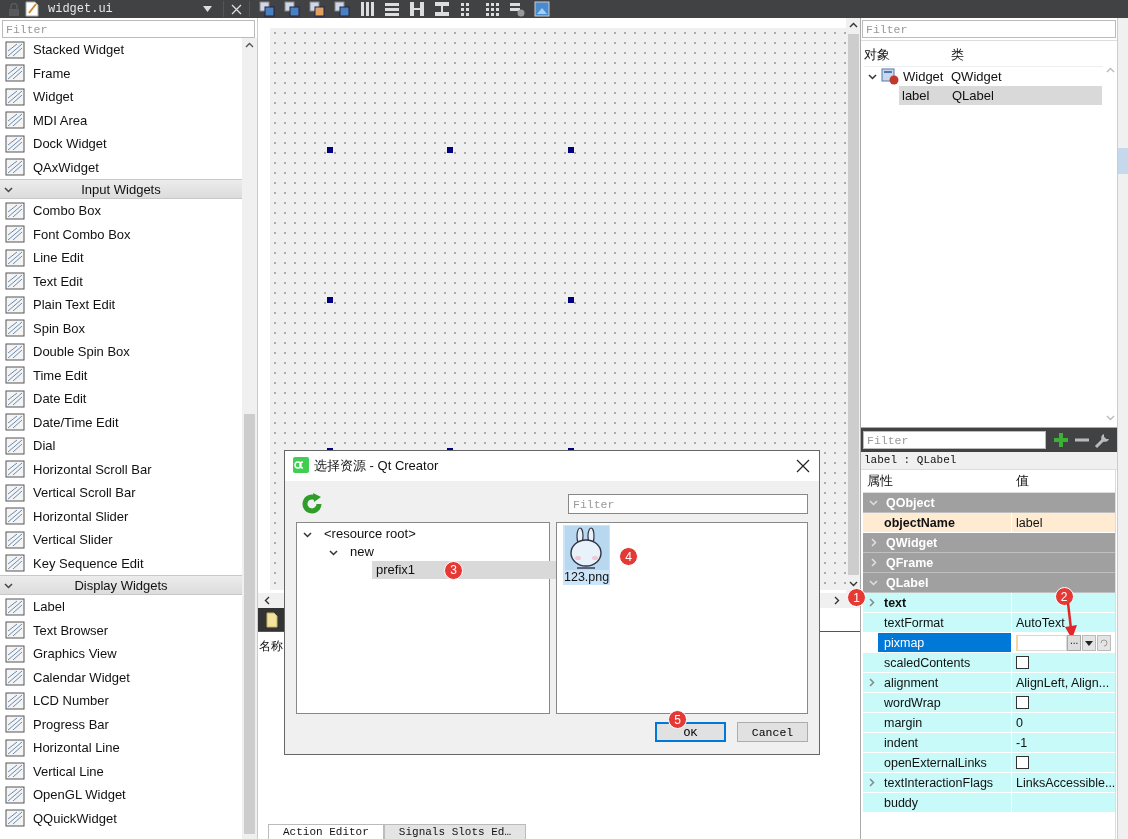 The height and width of the screenshot is (839, 1128). I want to click on widget-item: Plain Text Edit, so click(74, 305).